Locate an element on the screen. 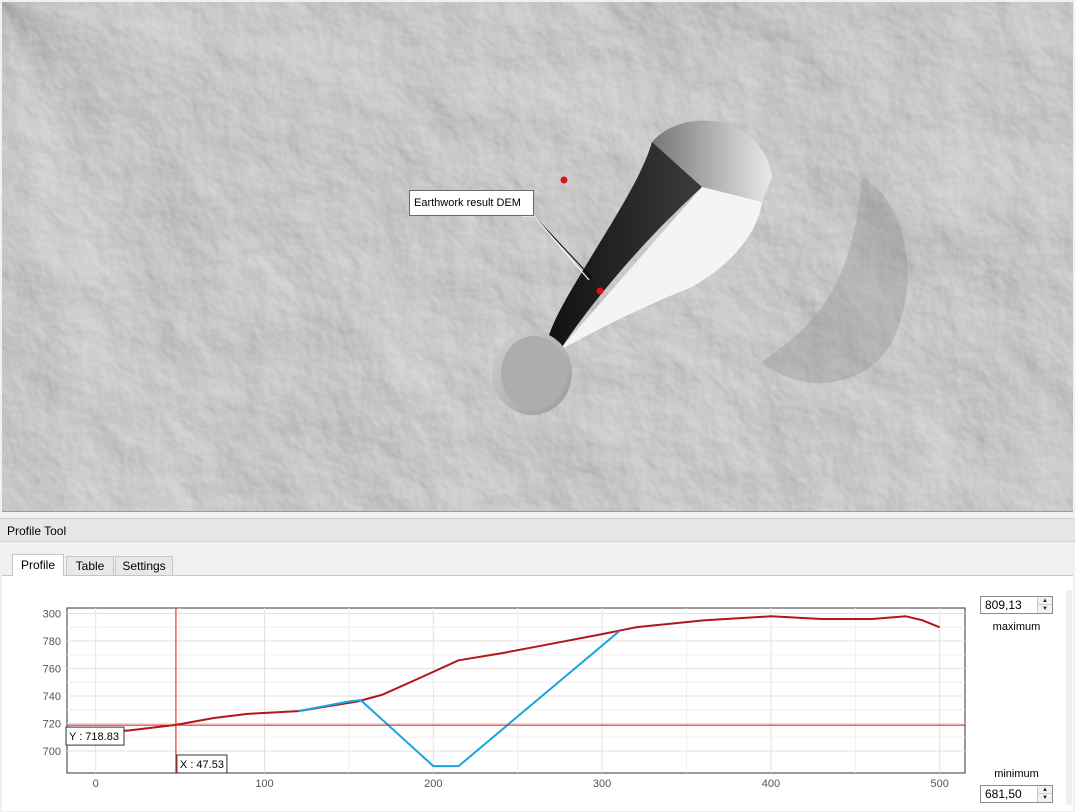 This screenshot has height=812, width=1075. minimum-spinbox: 681,50 ▲ ▼ is located at coordinates (1016, 794).